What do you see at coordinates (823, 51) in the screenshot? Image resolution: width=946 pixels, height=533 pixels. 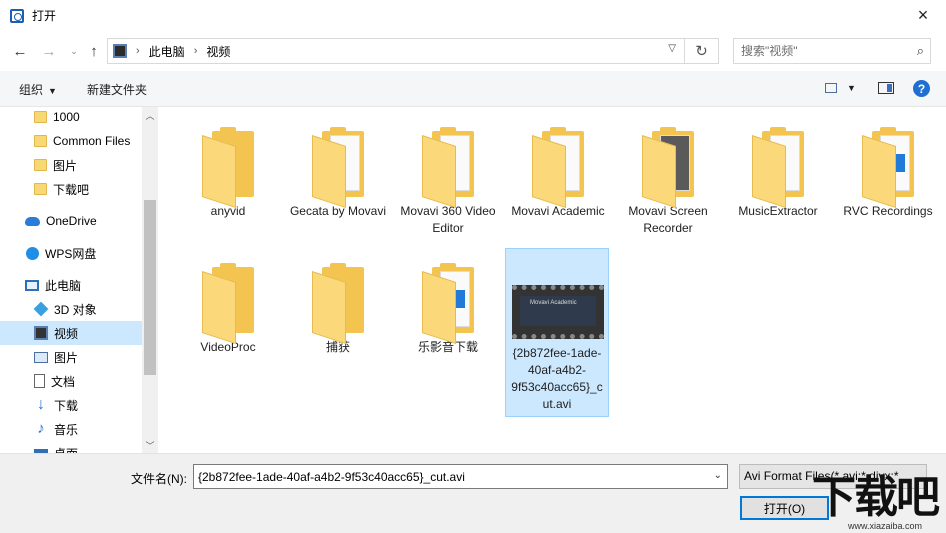 I see `search-input` at bounding box center [823, 51].